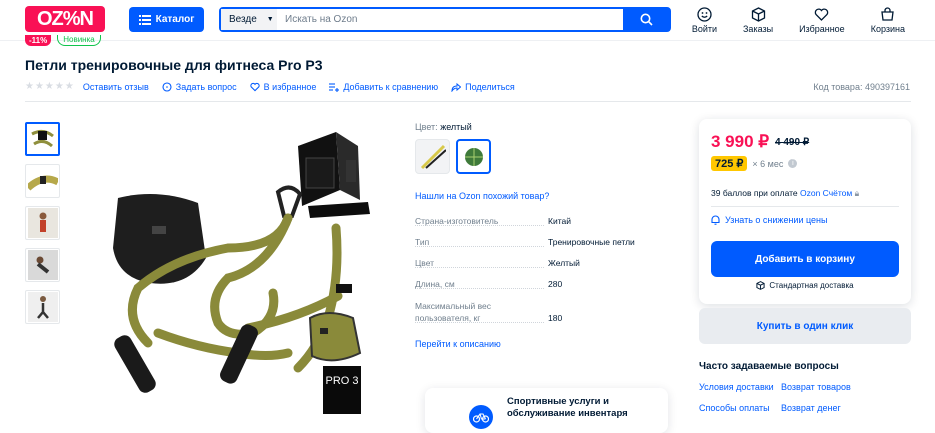  What do you see at coordinates (467, 40) in the screenshot?
I see `header-divider` at bounding box center [467, 40].